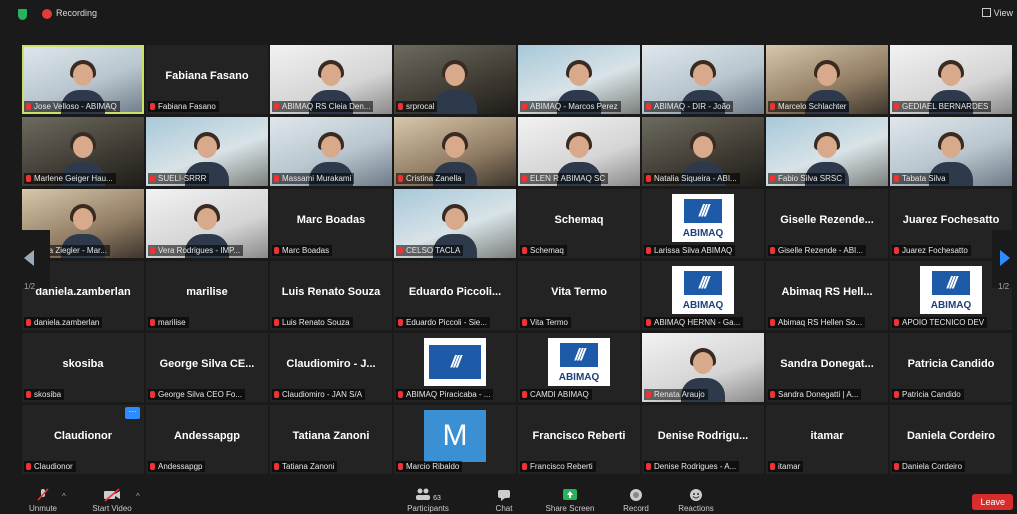  Describe the element at coordinates (83, 79) in the screenshot. I see `participant-tile: Jose Velloso - ABIMAQ` at that location.